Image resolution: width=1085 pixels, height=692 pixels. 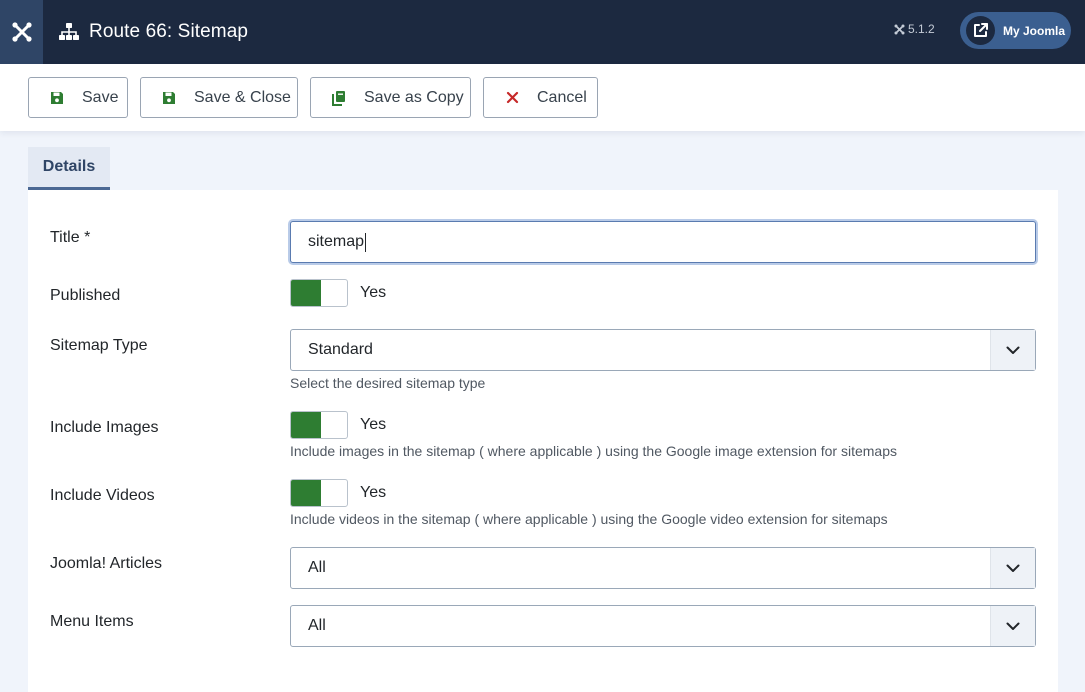 I want to click on save-as-copy-label: Save as Copy, so click(x=414, y=97).